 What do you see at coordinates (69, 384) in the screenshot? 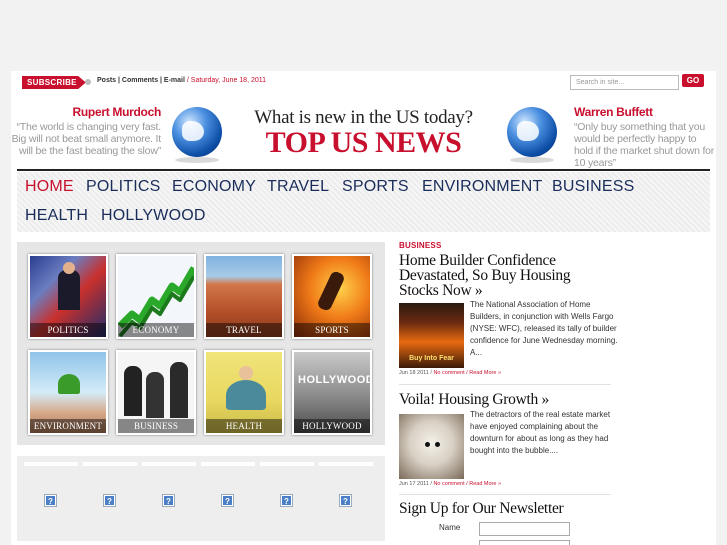
I see `sprout-icon` at bounding box center [69, 384].